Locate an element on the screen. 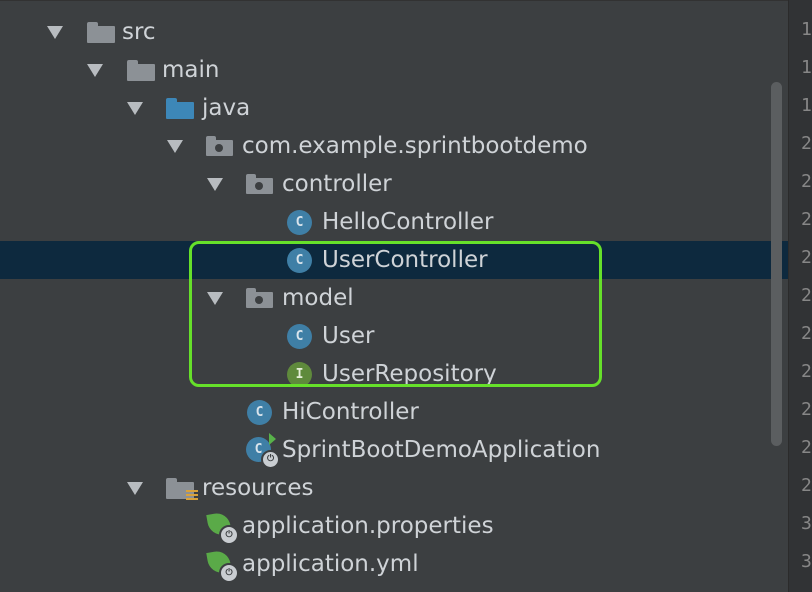 The width and height of the screenshot is (812, 592). tree-node-label: HelloController is located at coordinates (408, 222).